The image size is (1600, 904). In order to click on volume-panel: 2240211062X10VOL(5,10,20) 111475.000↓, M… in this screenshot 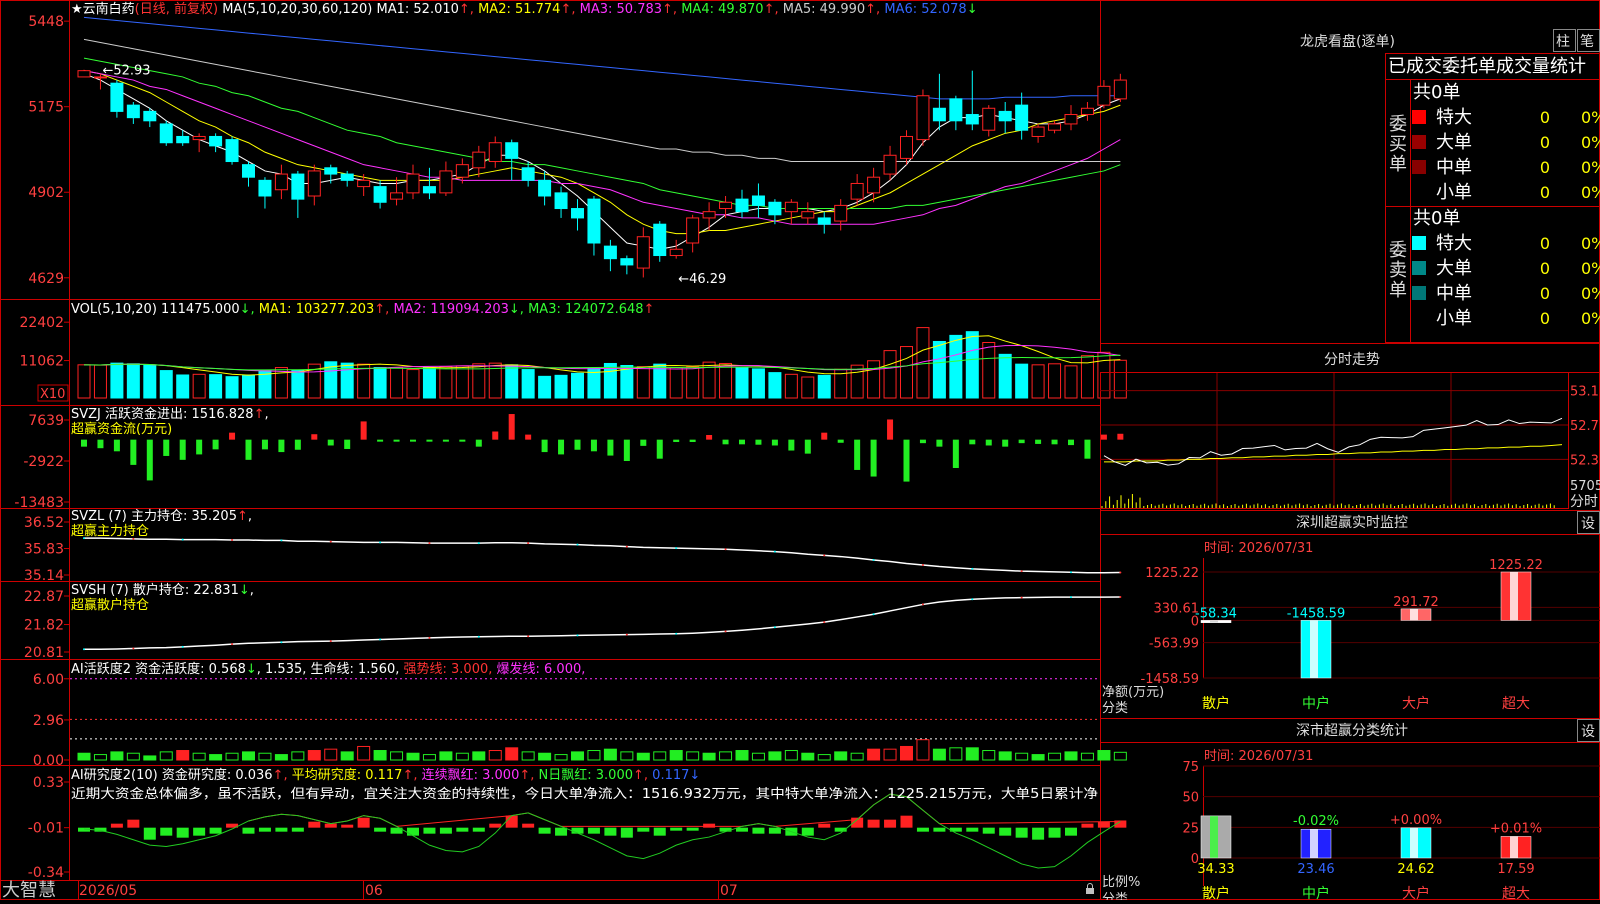, I will do `click(573, 352)`.